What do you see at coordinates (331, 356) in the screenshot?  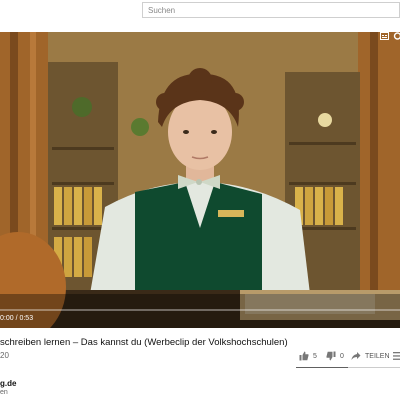 I see `thumbs-down-icon` at bounding box center [331, 356].